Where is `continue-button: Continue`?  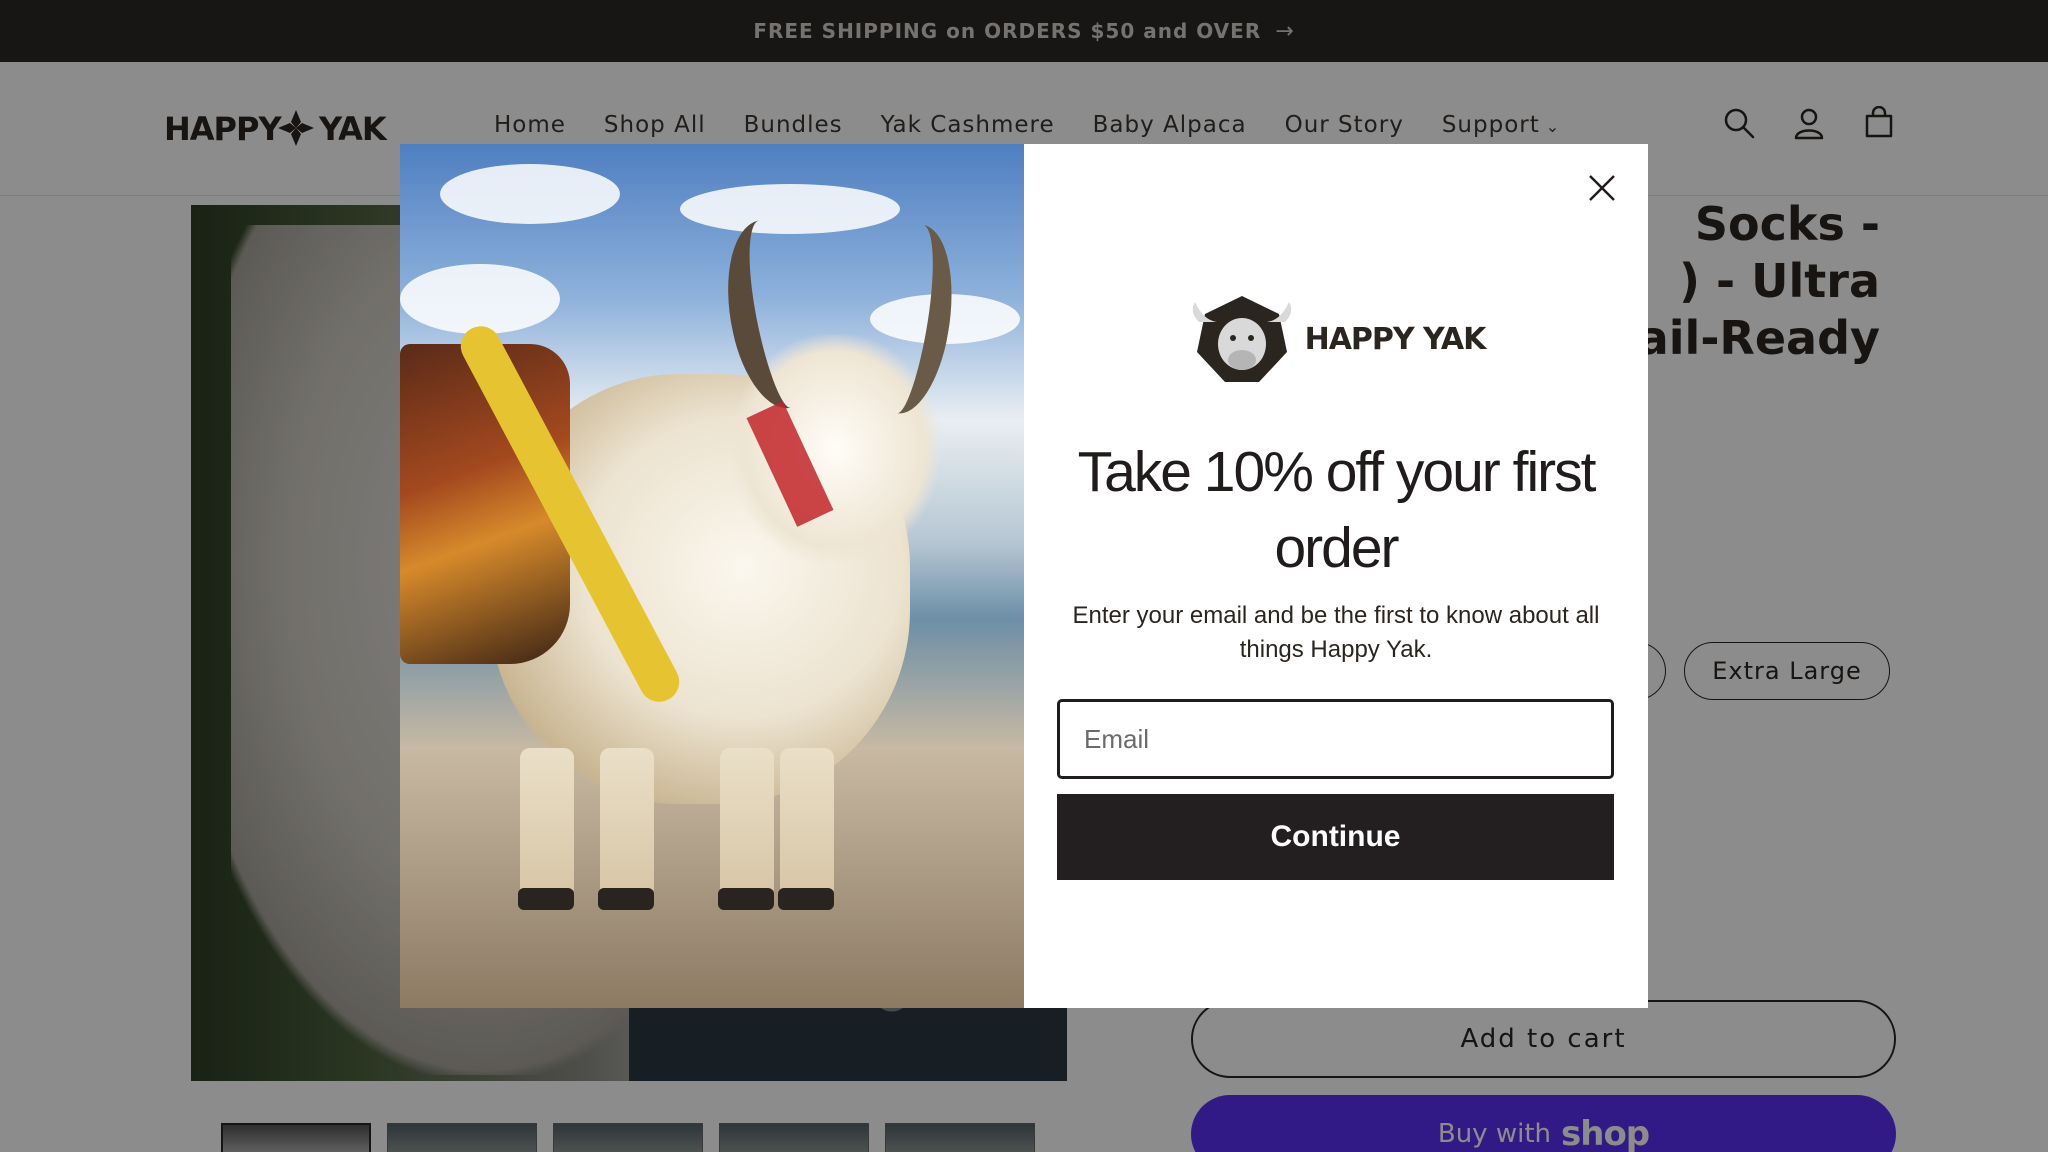
continue-button: Continue is located at coordinates (1335, 837).